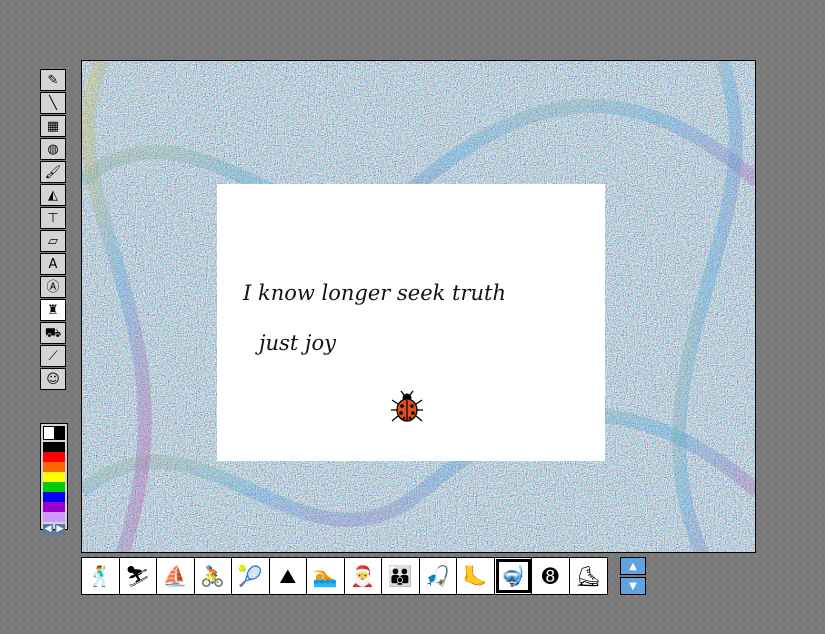 The width and height of the screenshot is (825, 634). What do you see at coordinates (54, 529) in the screenshot?
I see `palette-arrows: ◀ ▶` at bounding box center [54, 529].